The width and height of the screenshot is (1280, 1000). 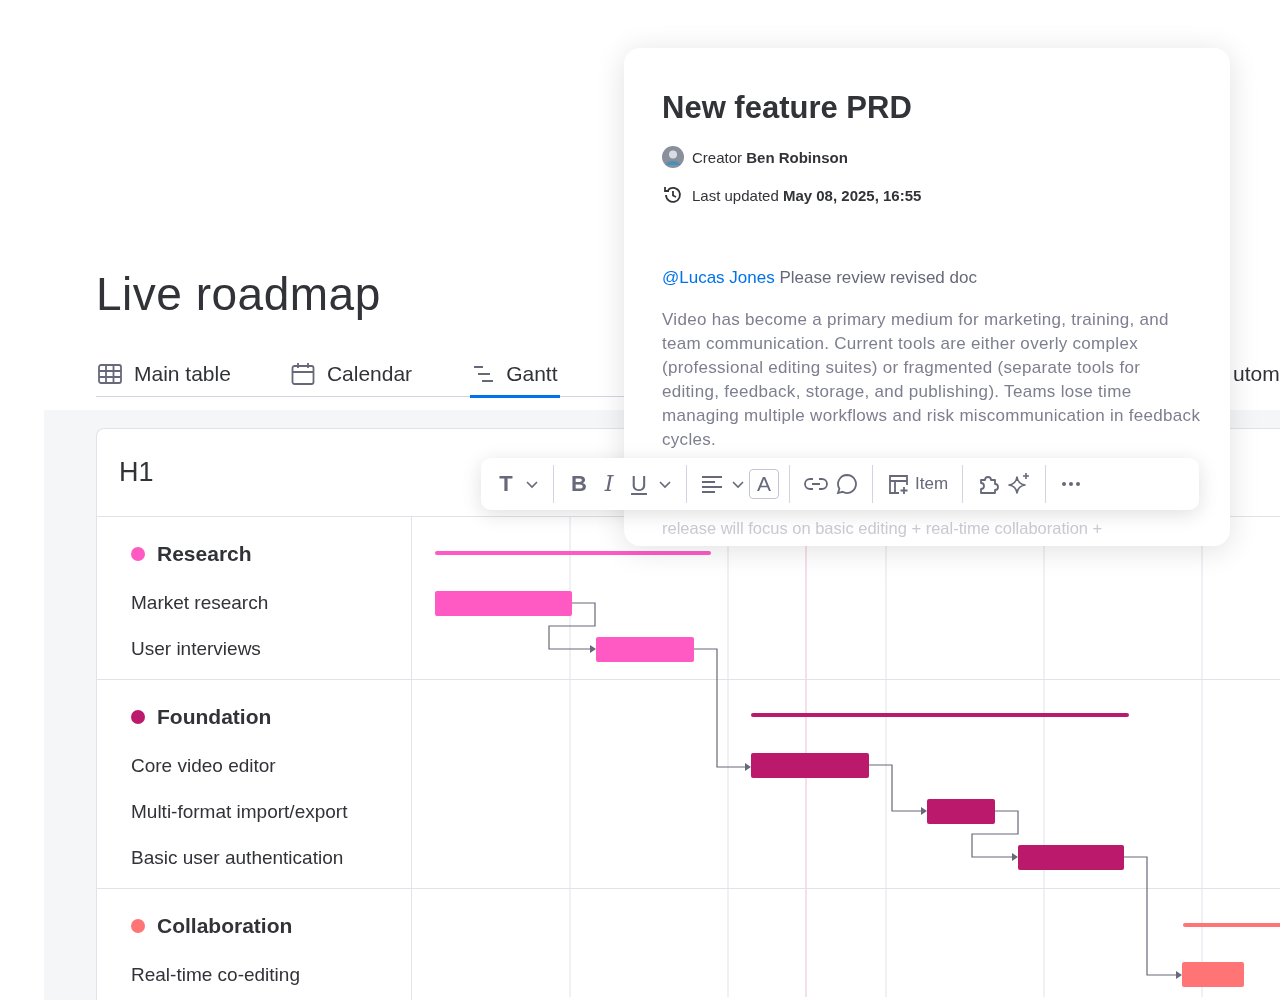 I want to click on view-tab: Main table, so click(x=164, y=374).